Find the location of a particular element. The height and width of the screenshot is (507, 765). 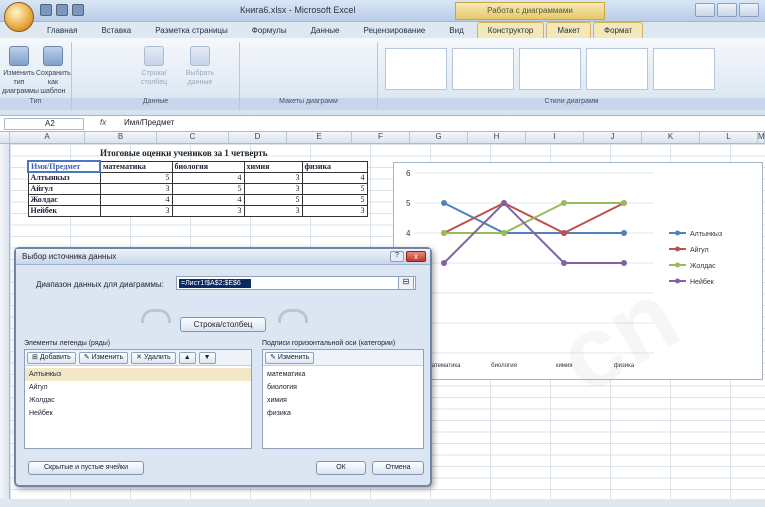

move-up-button: ▲ is located at coordinates (187, 358).